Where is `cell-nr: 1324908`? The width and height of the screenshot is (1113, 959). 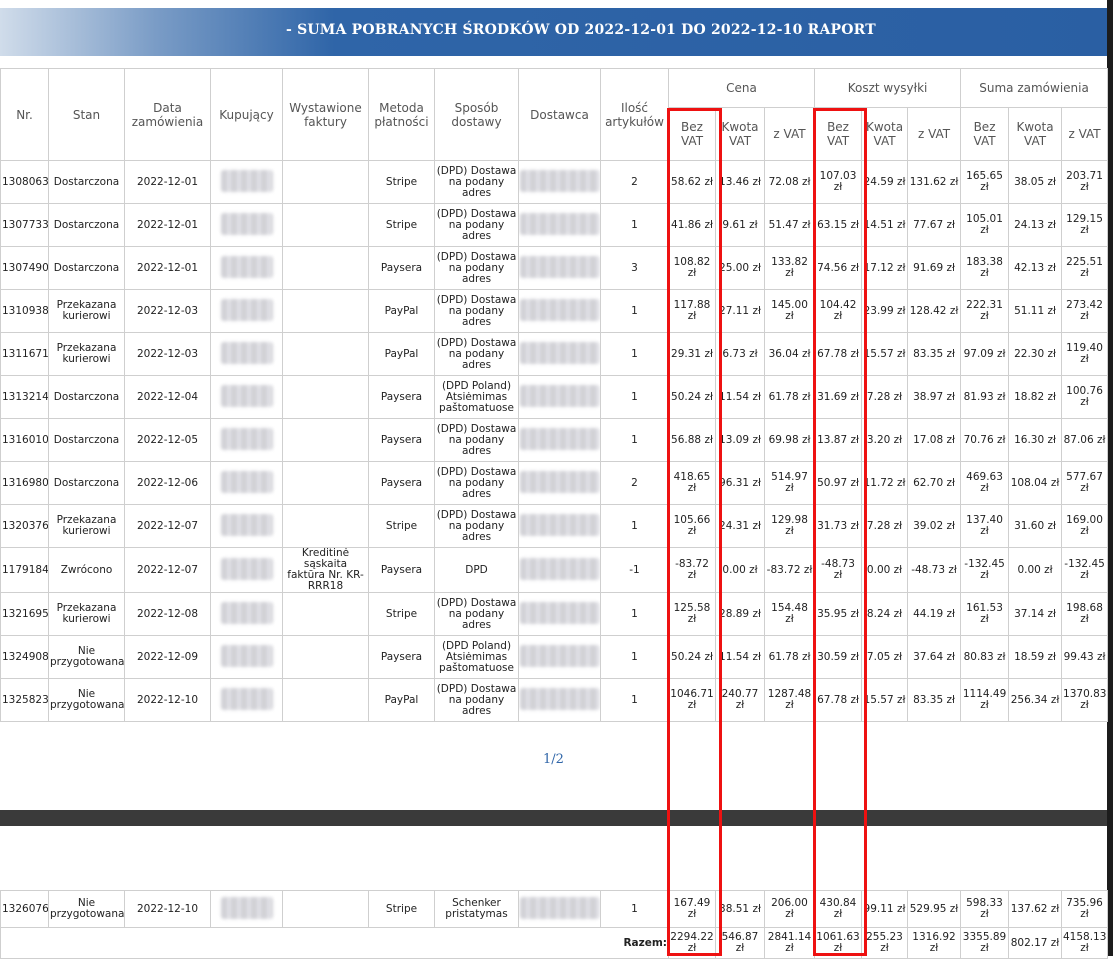 cell-nr: 1324908 is located at coordinates (24, 657).